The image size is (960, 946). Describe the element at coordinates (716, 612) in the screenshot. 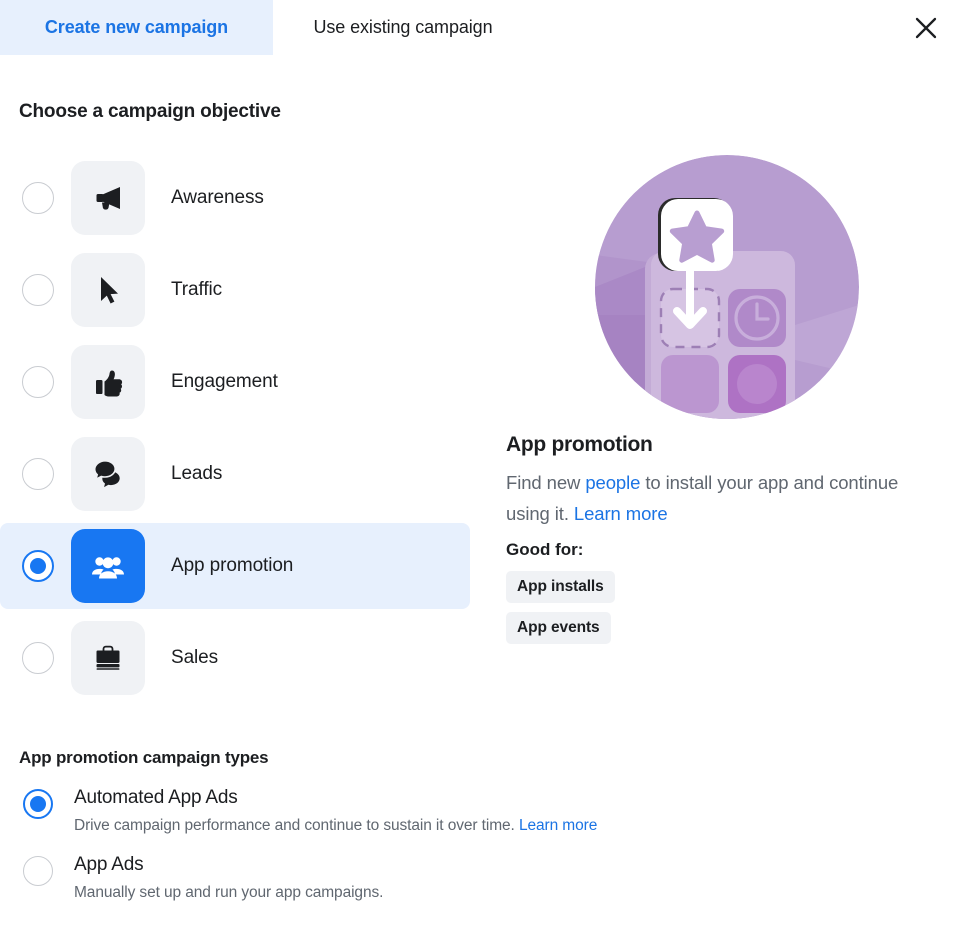

I see `good-for-badges: App installs App events` at that location.